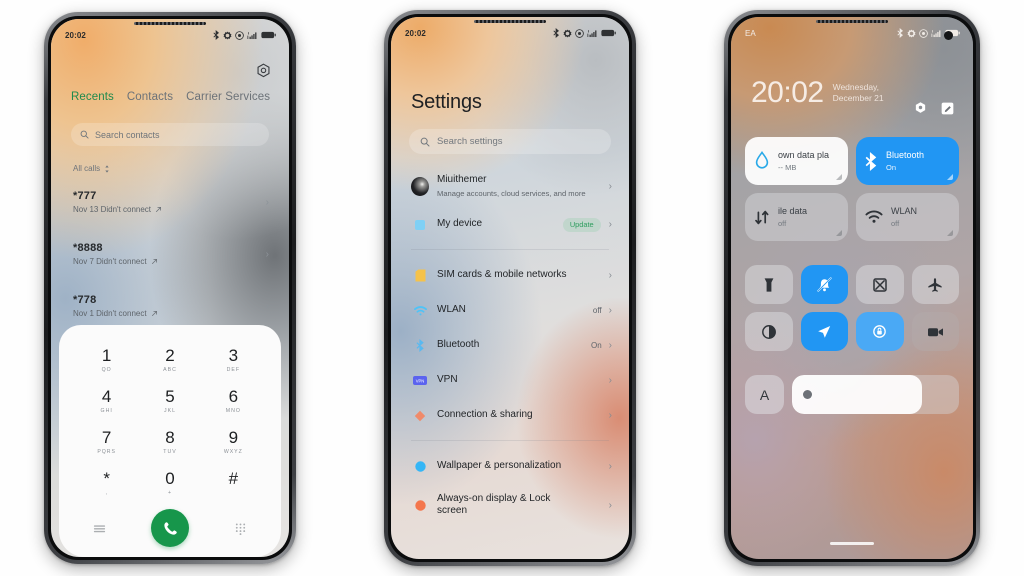 This screenshot has height=576, width=1024. I want to click on tile-title: own data pla, so click(804, 154).